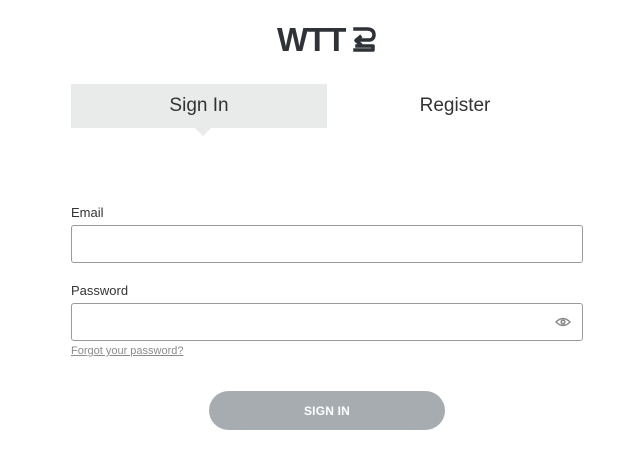 The image size is (643, 460). Describe the element at coordinates (127, 351) in the screenshot. I see `forgot-password-link: Forgot your password?` at that location.